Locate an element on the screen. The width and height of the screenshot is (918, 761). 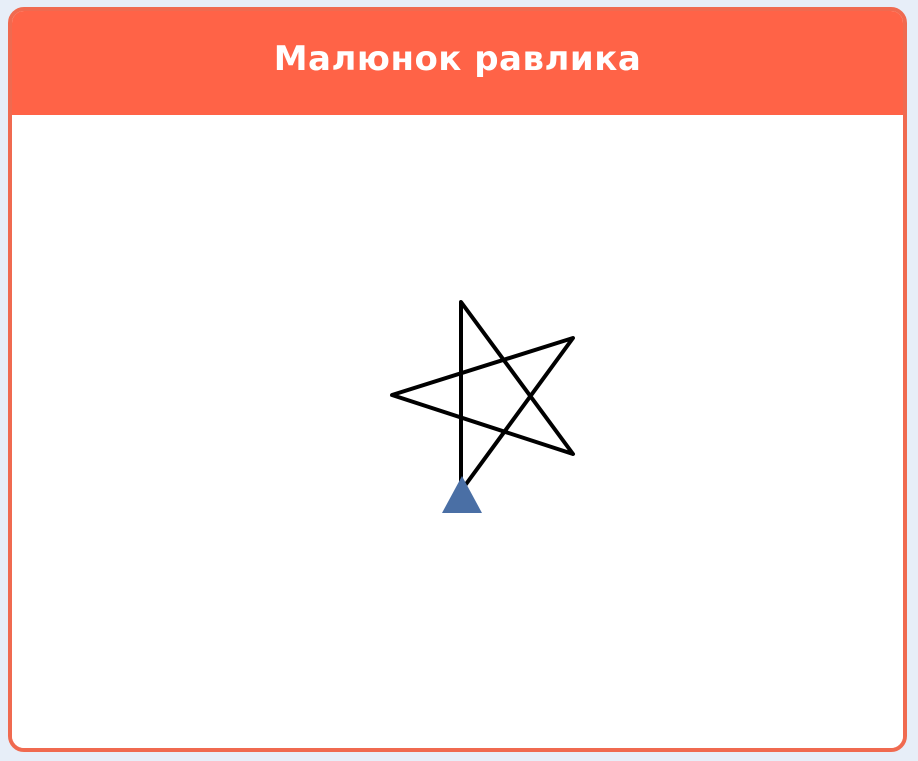
turtle-cursor-icon is located at coordinates (462, 494).